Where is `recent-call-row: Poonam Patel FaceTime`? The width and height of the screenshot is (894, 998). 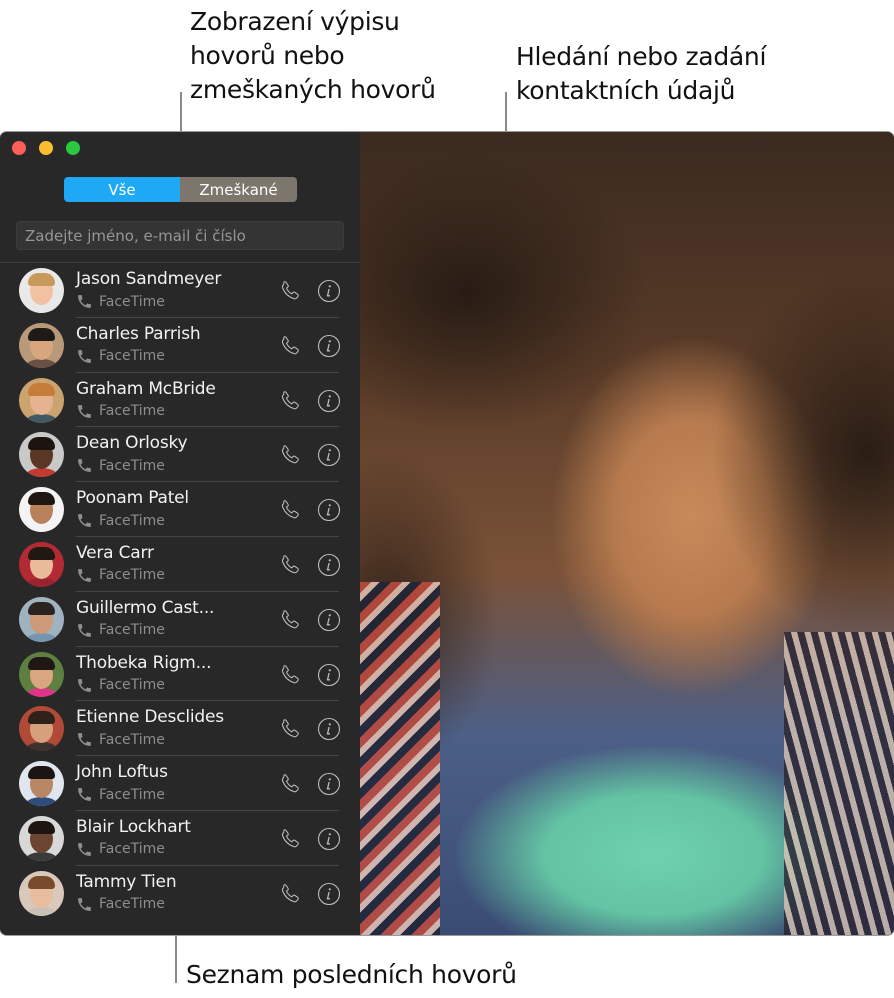 recent-call-row: Poonam Patel FaceTime is located at coordinates (180, 509).